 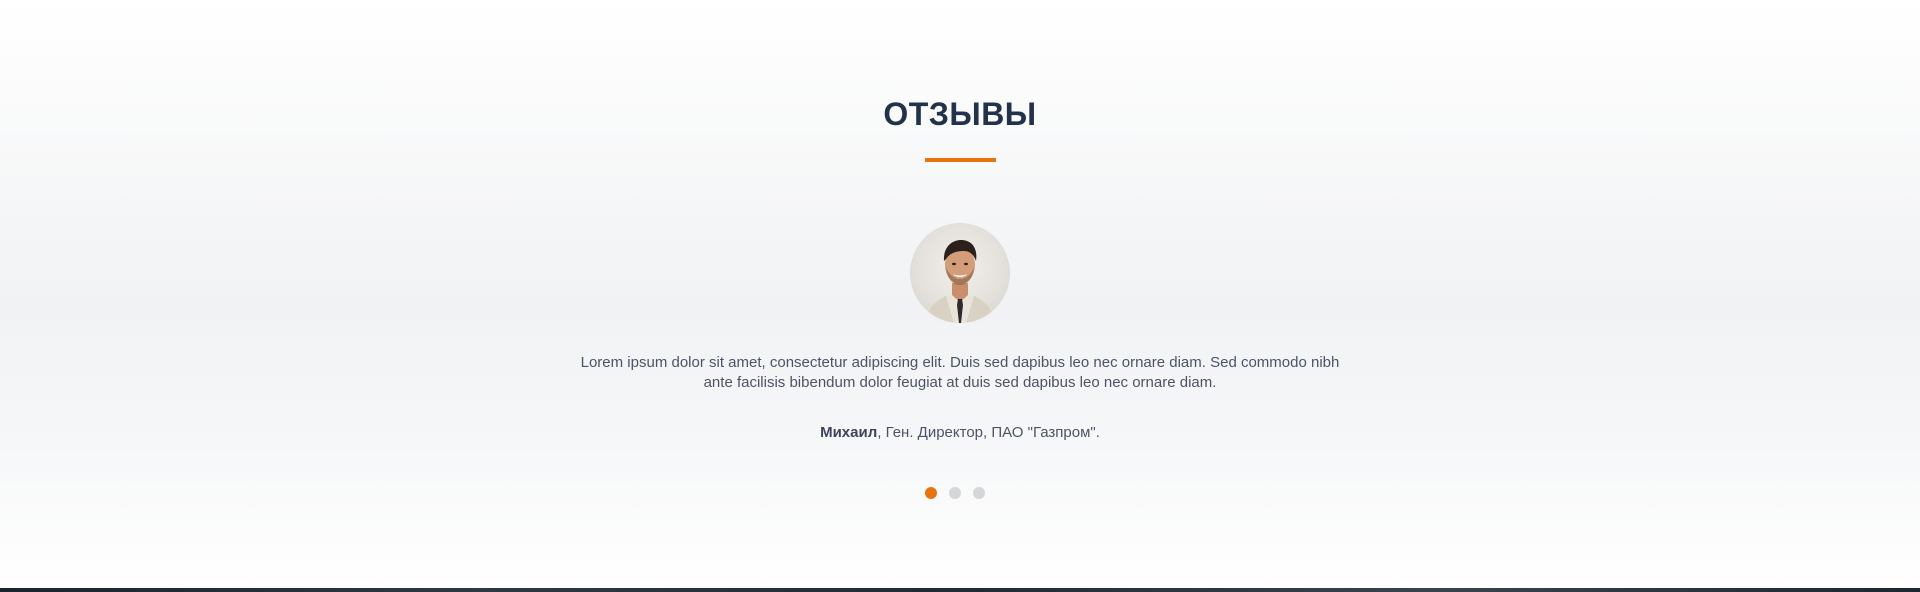 I want to click on testimonial-author: Михаил, Ген. Директор, ПАО "Газпром"., so click(x=960, y=432).